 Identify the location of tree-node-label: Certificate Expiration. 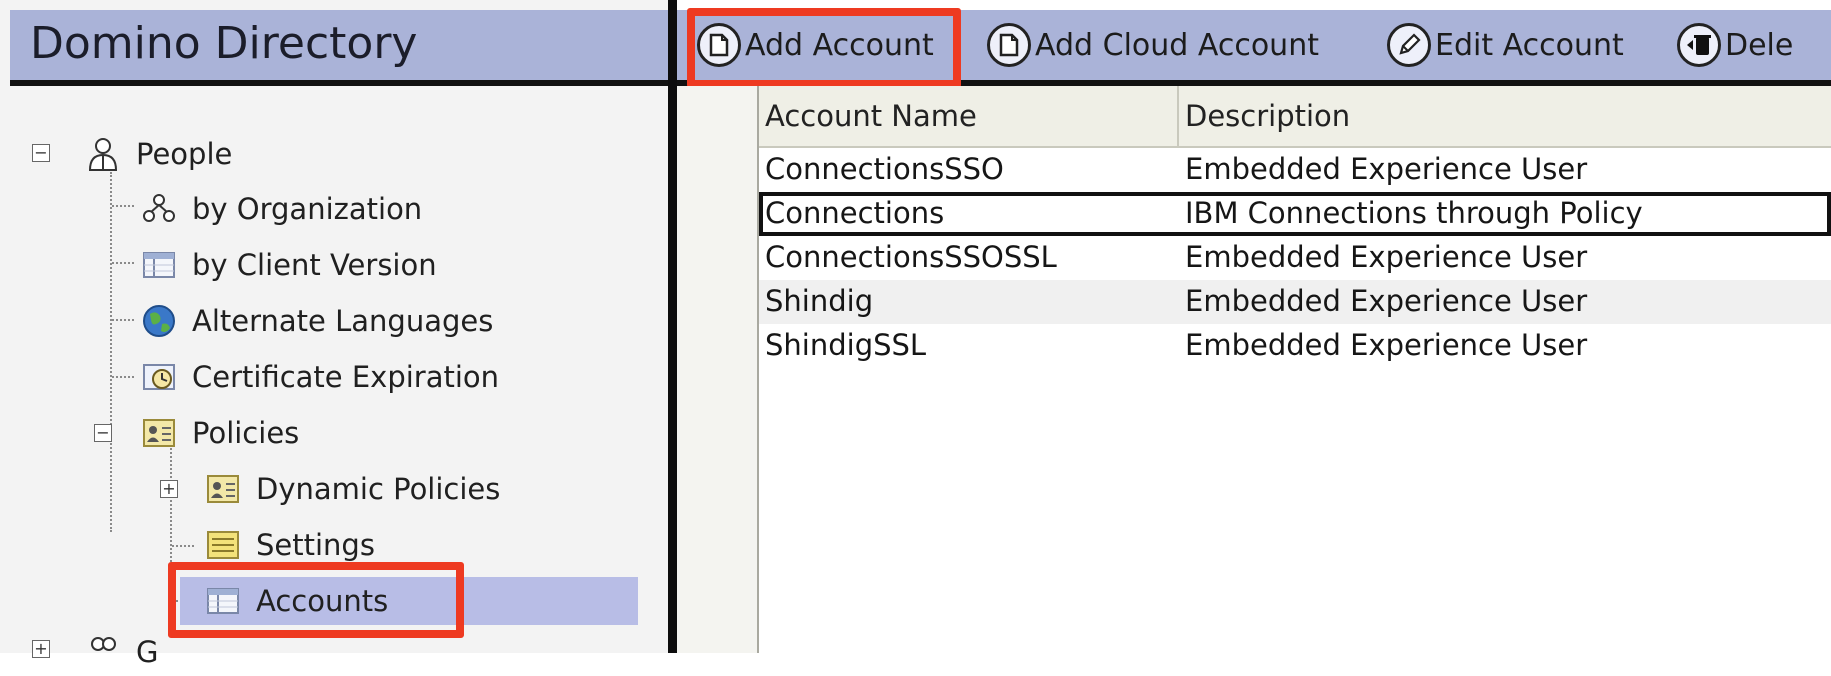
(346, 377).